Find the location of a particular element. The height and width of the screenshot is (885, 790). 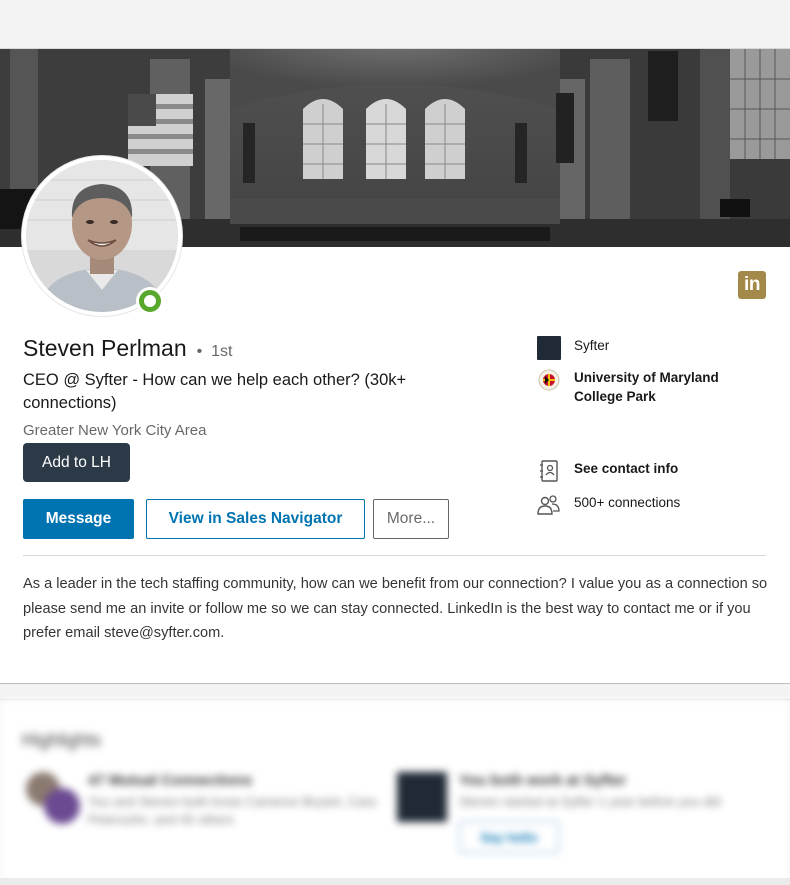

online-status-indicator is located at coordinates (150, 301).